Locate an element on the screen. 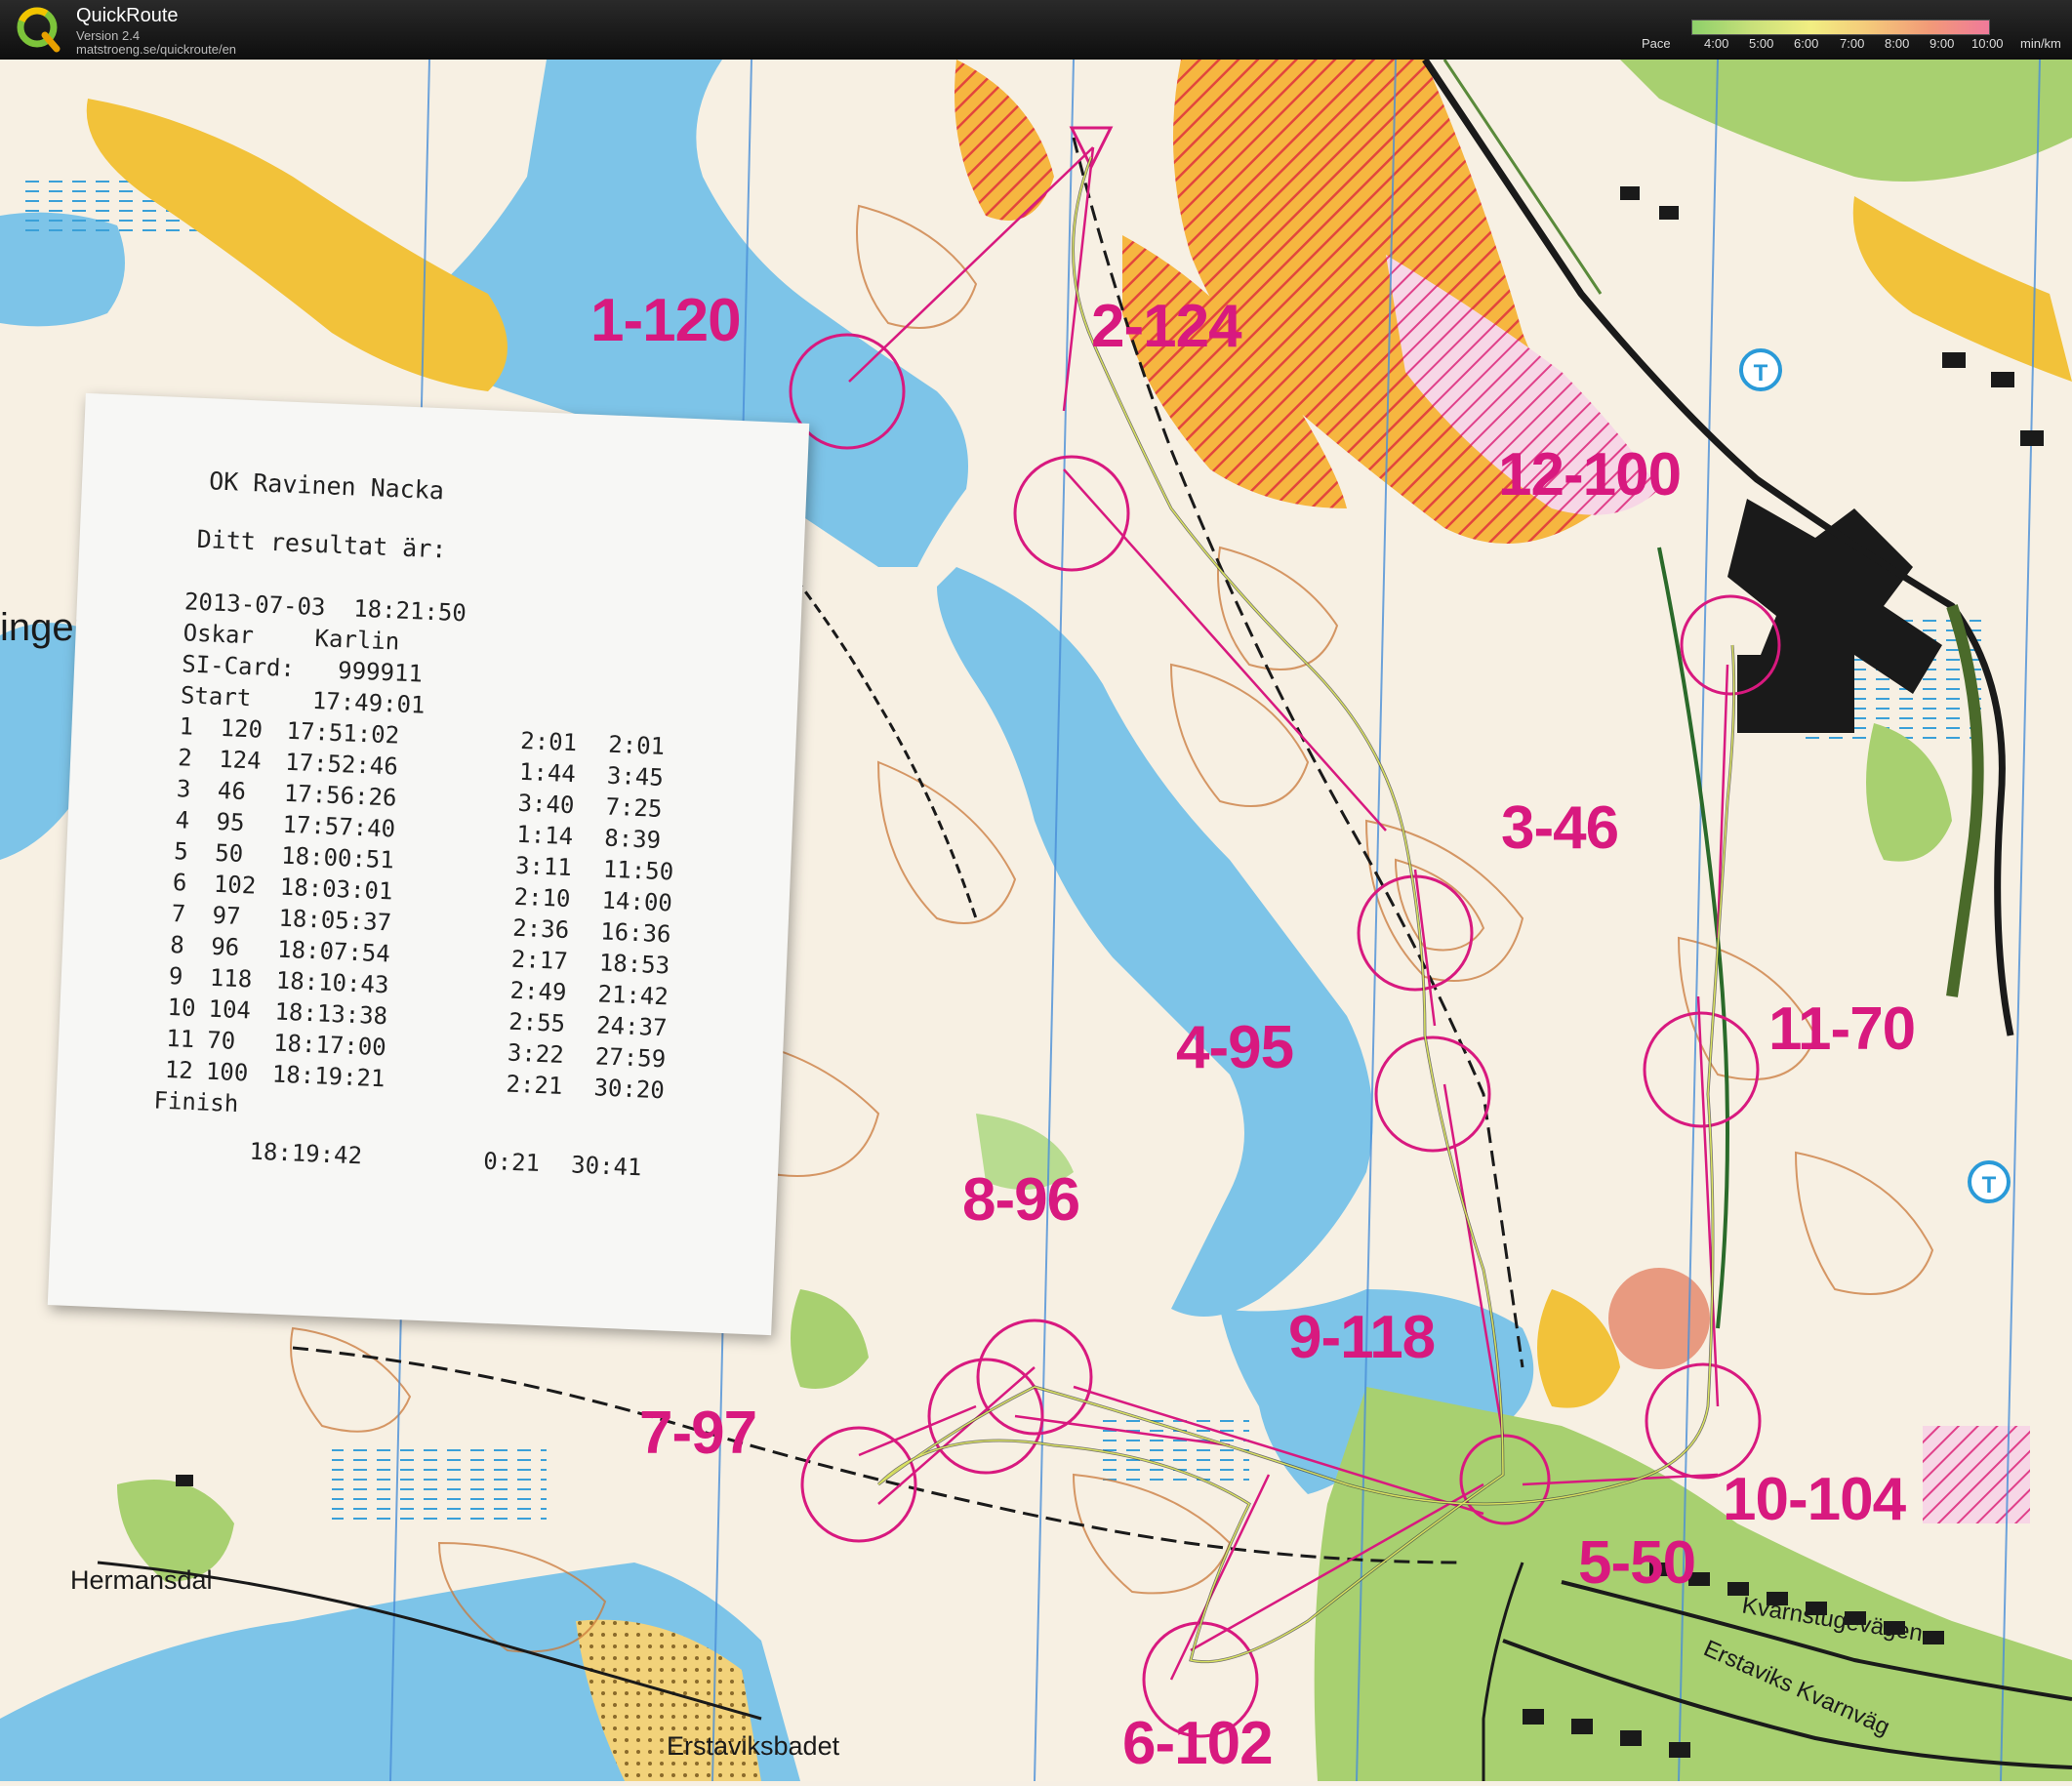  receipt-split-leg: 2:17 is located at coordinates (539, 960).